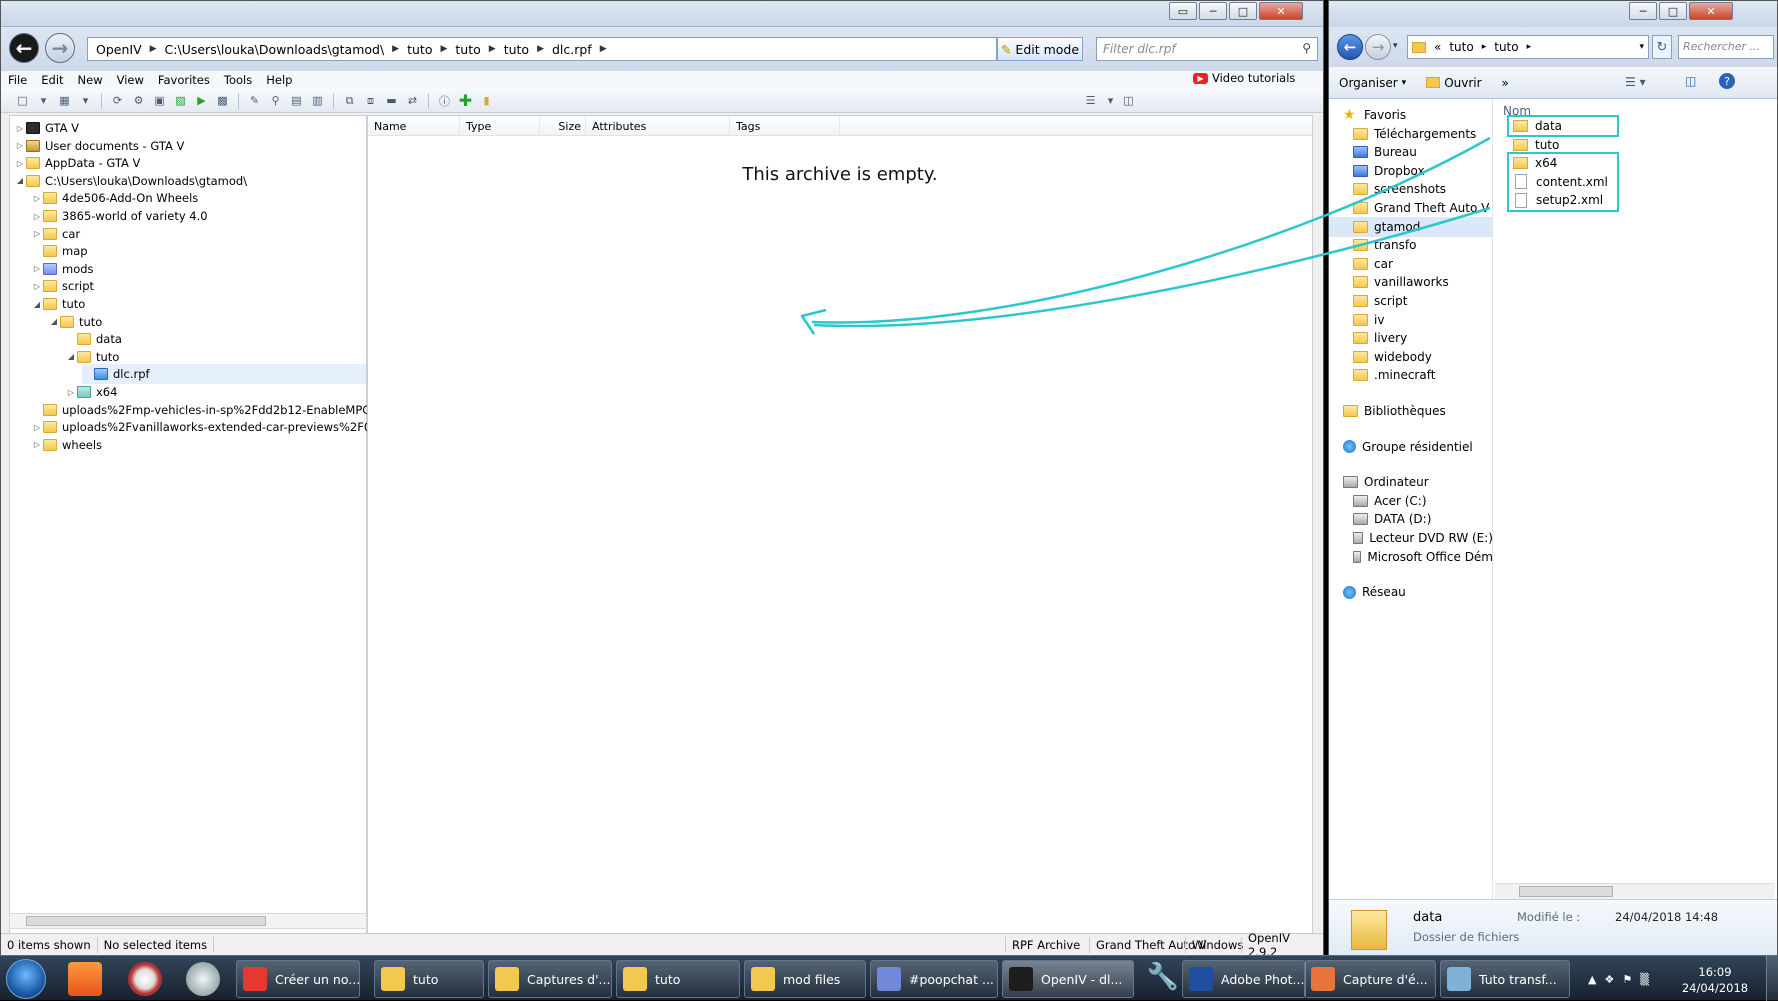  What do you see at coordinates (1411, 482) in the screenshot?
I see `nav-item: Ordinateur` at bounding box center [1411, 482].